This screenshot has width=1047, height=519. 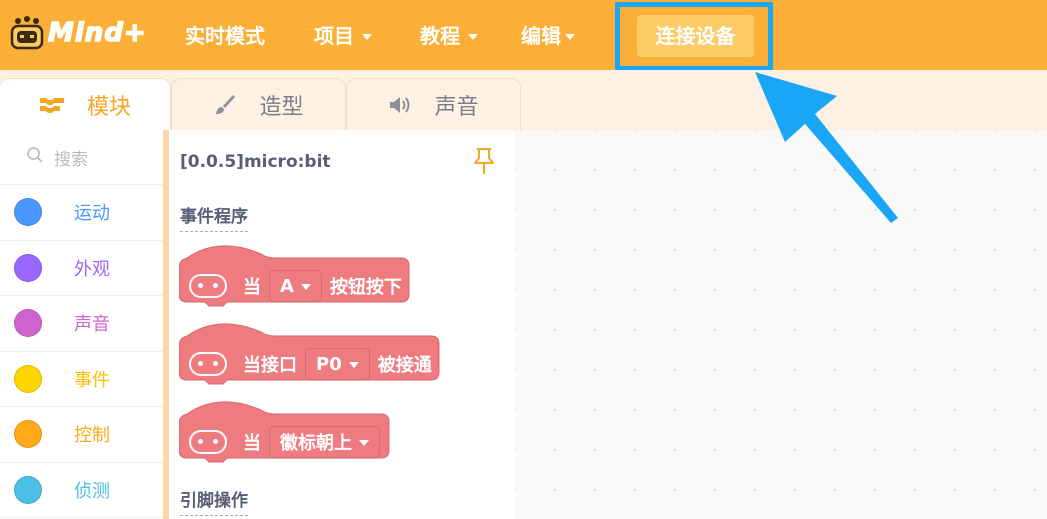 I want to click on hat-block-button-pressed: 当 A 按钮按下, so click(x=295, y=274).